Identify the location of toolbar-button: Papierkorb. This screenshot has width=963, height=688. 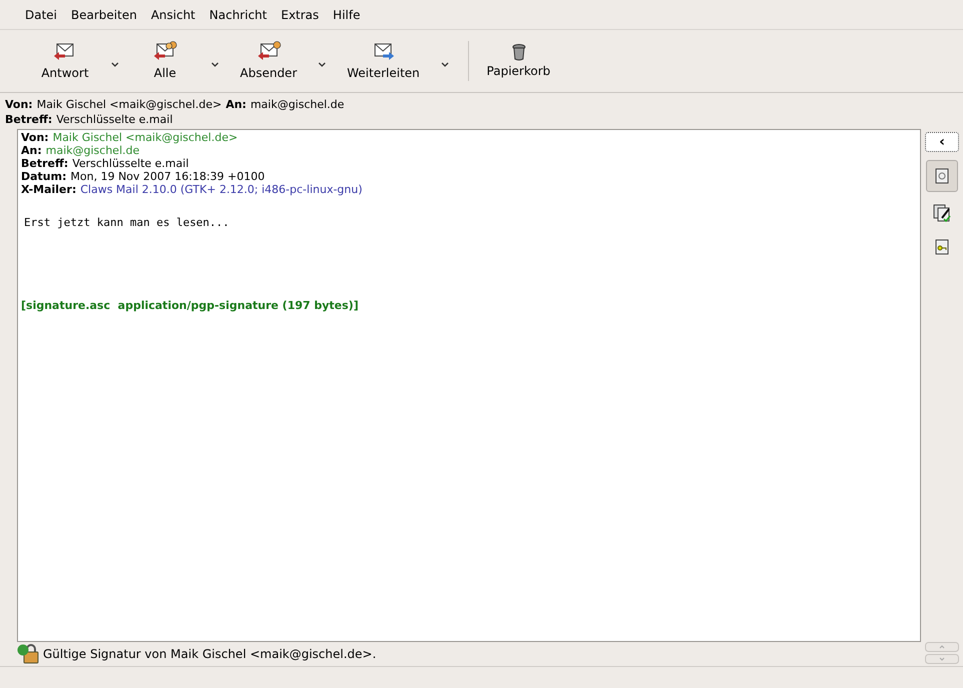
(518, 61).